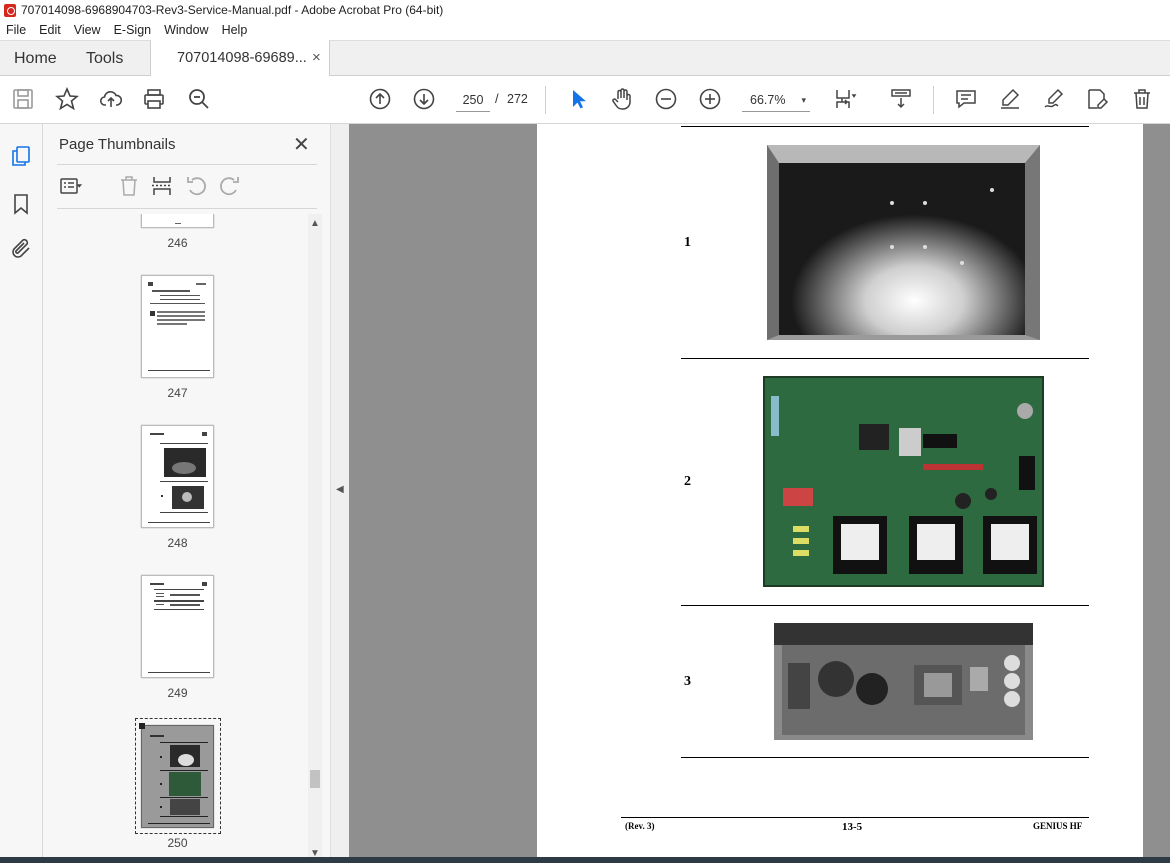  What do you see at coordinates (380, 99) in the screenshot?
I see `previous-page-icon` at bounding box center [380, 99].